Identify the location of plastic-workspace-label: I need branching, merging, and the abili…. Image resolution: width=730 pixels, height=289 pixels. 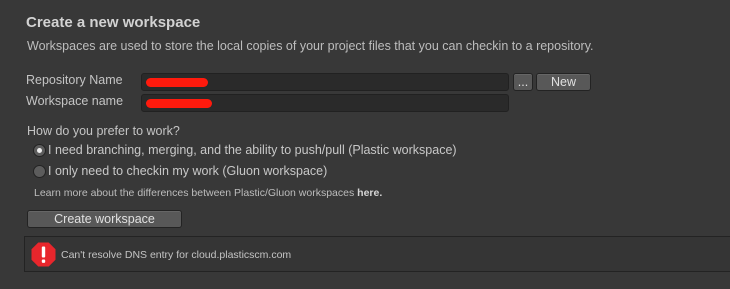
(252, 150).